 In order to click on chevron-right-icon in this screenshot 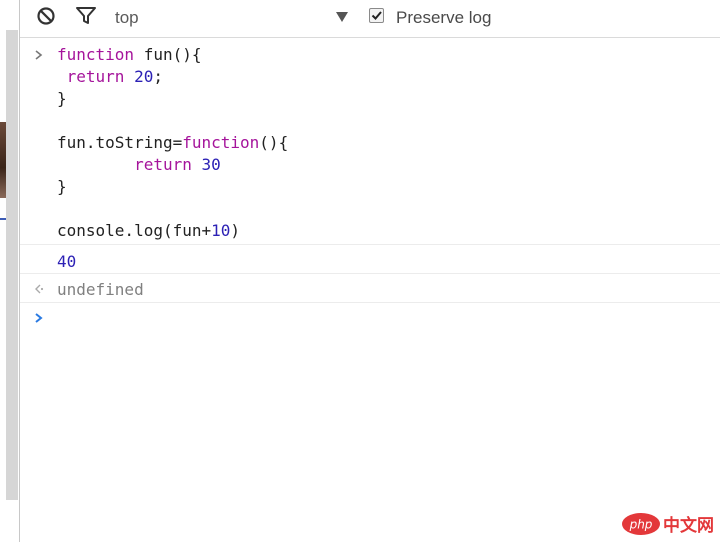, I will do `click(39, 56)`.